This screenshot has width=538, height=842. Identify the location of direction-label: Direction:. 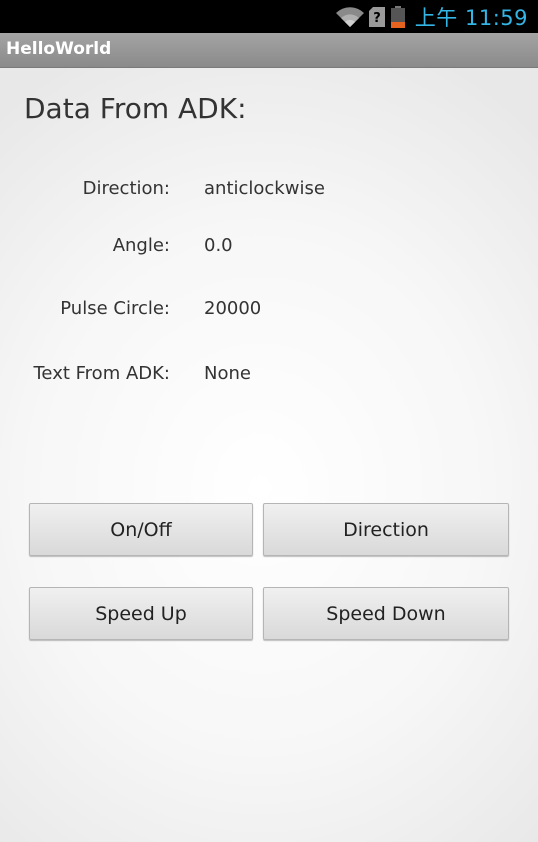
(126, 188).